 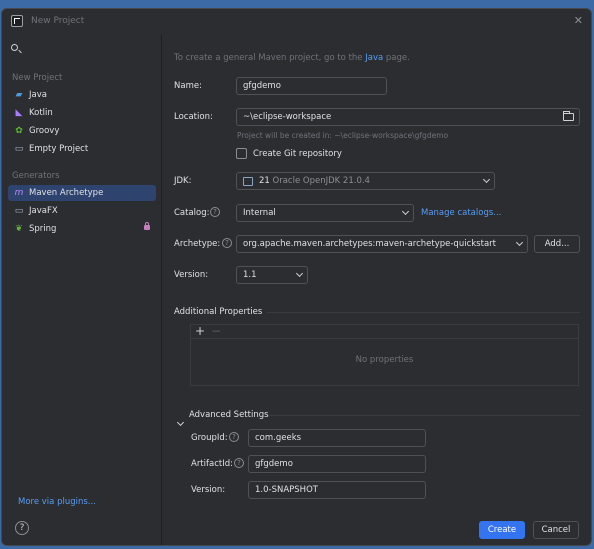 What do you see at coordinates (17, 21) in the screenshot?
I see `intellij-app-icon` at bounding box center [17, 21].